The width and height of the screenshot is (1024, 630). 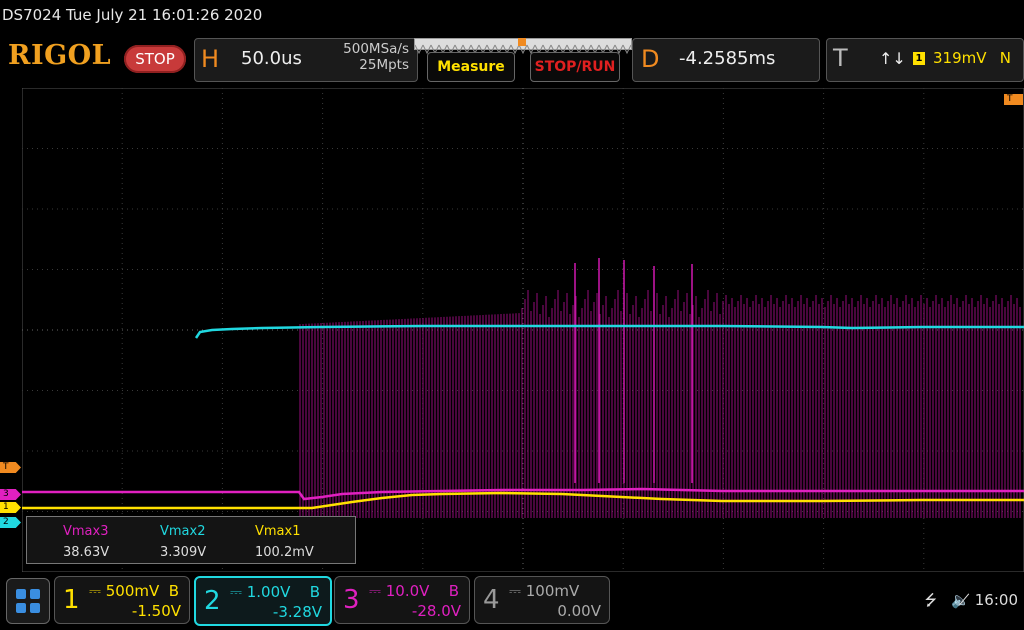 What do you see at coordinates (297, 612) in the screenshot?
I see `ch2-offset: -3.28V` at bounding box center [297, 612].